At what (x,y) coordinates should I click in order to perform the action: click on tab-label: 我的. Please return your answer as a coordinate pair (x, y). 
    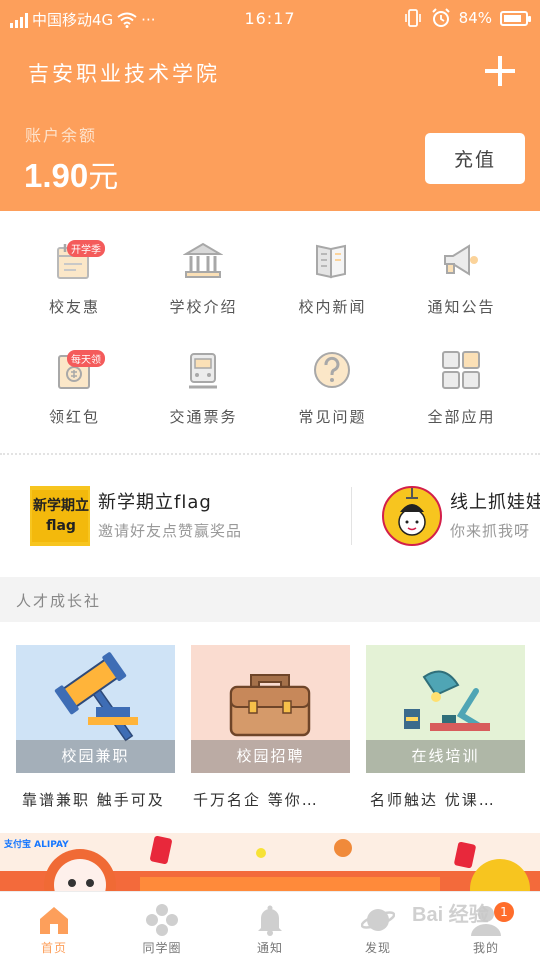
    Looking at the image, I should click on (485, 948).